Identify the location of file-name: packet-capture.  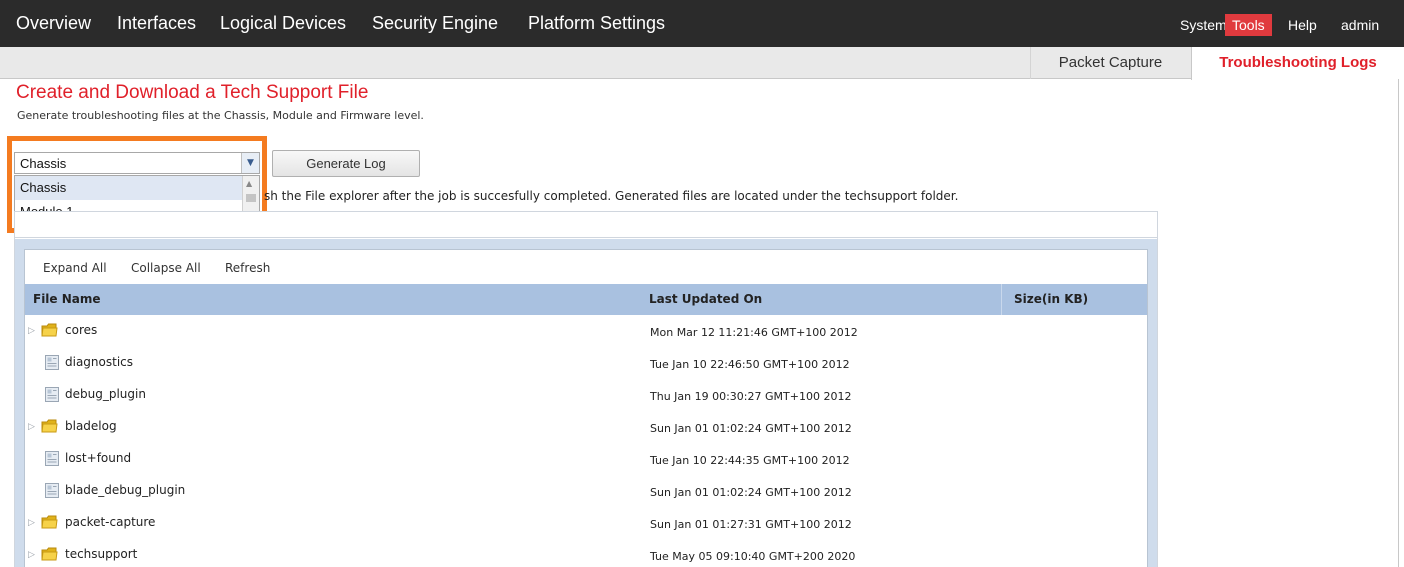
(110, 522).